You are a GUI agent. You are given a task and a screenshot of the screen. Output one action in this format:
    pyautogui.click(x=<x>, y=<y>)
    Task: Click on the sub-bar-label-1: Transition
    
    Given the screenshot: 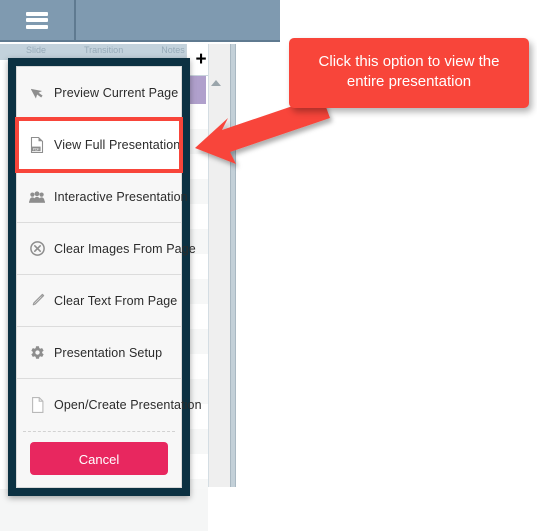 What is the action you would take?
    pyautogui.click(x=104, y=50)
    